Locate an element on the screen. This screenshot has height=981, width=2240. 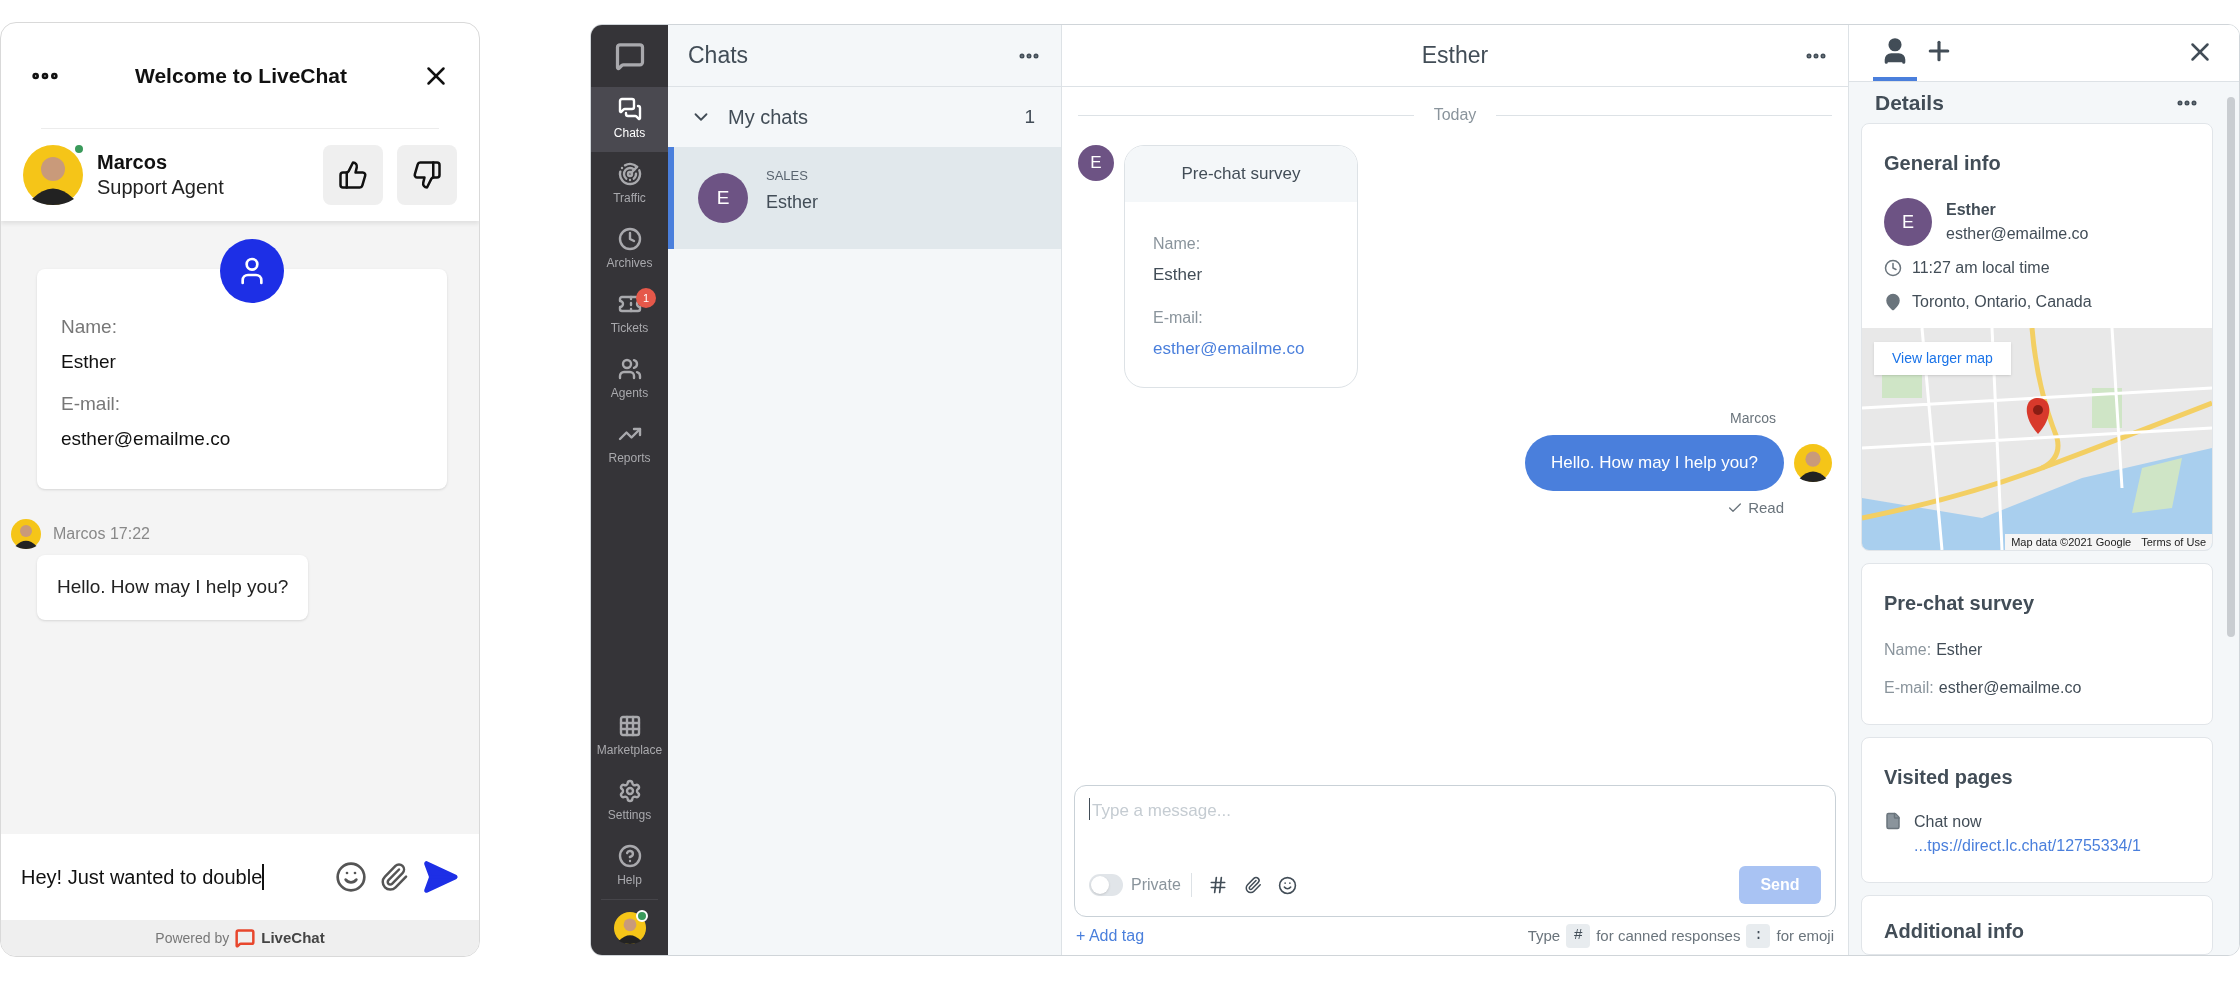
page-title: Chat now is located at coordinates (1948, 822).